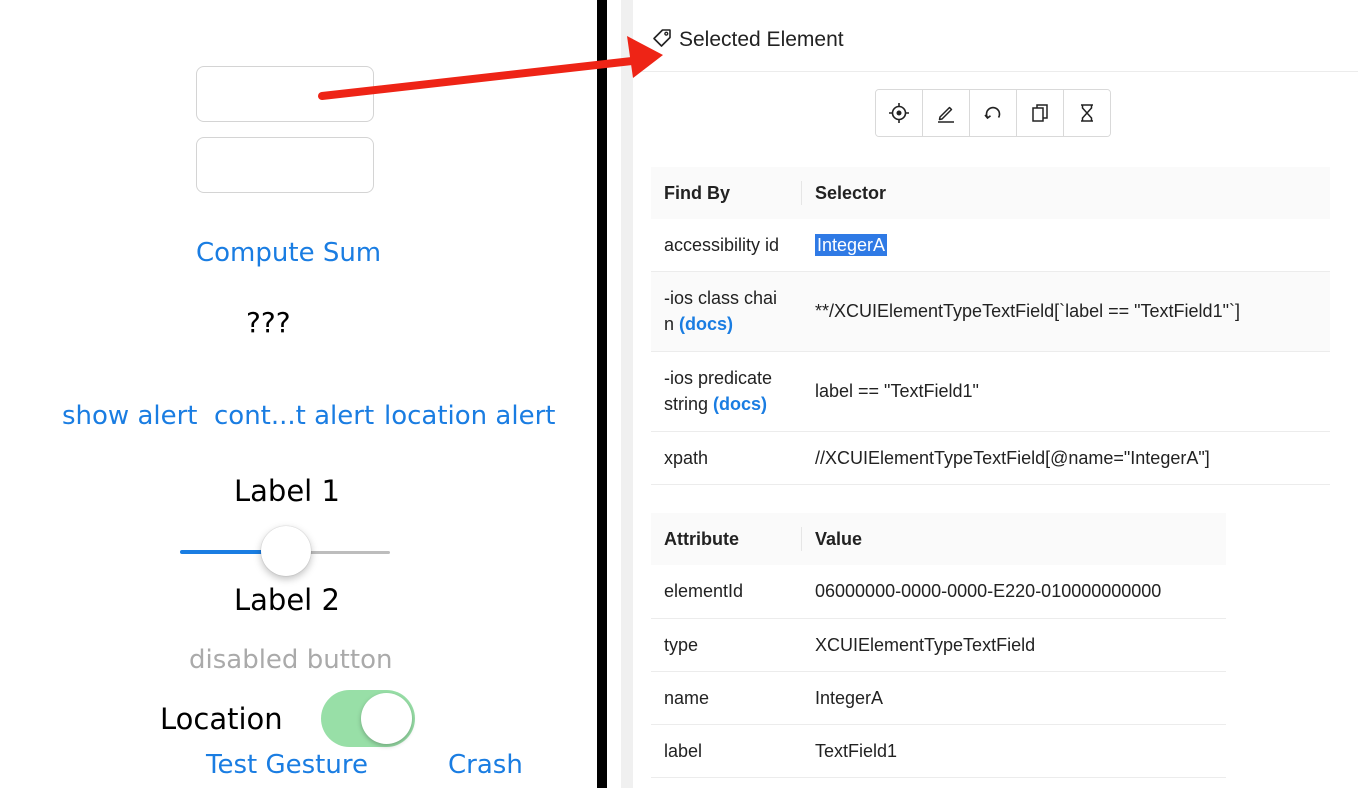  I want to click on integer-a-text-field, so click(285, 94).